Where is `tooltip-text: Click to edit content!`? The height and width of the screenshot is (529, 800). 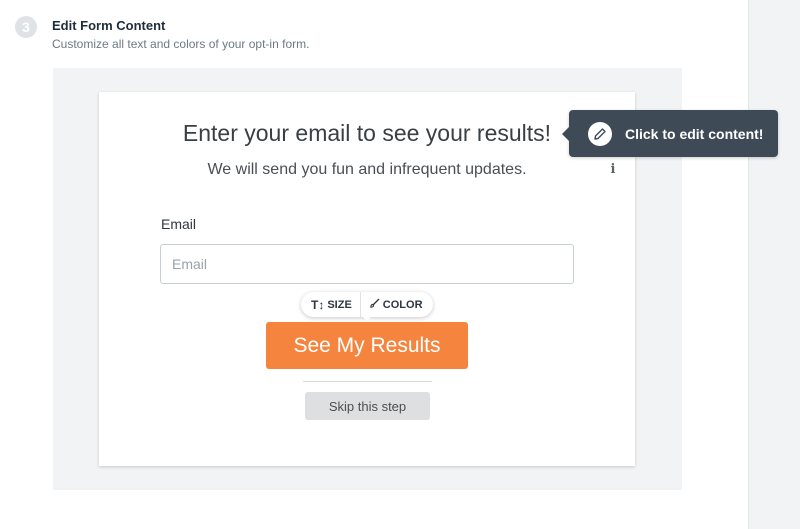
tooltip-text: Click to edit content! is located at coordinates (694, 133).